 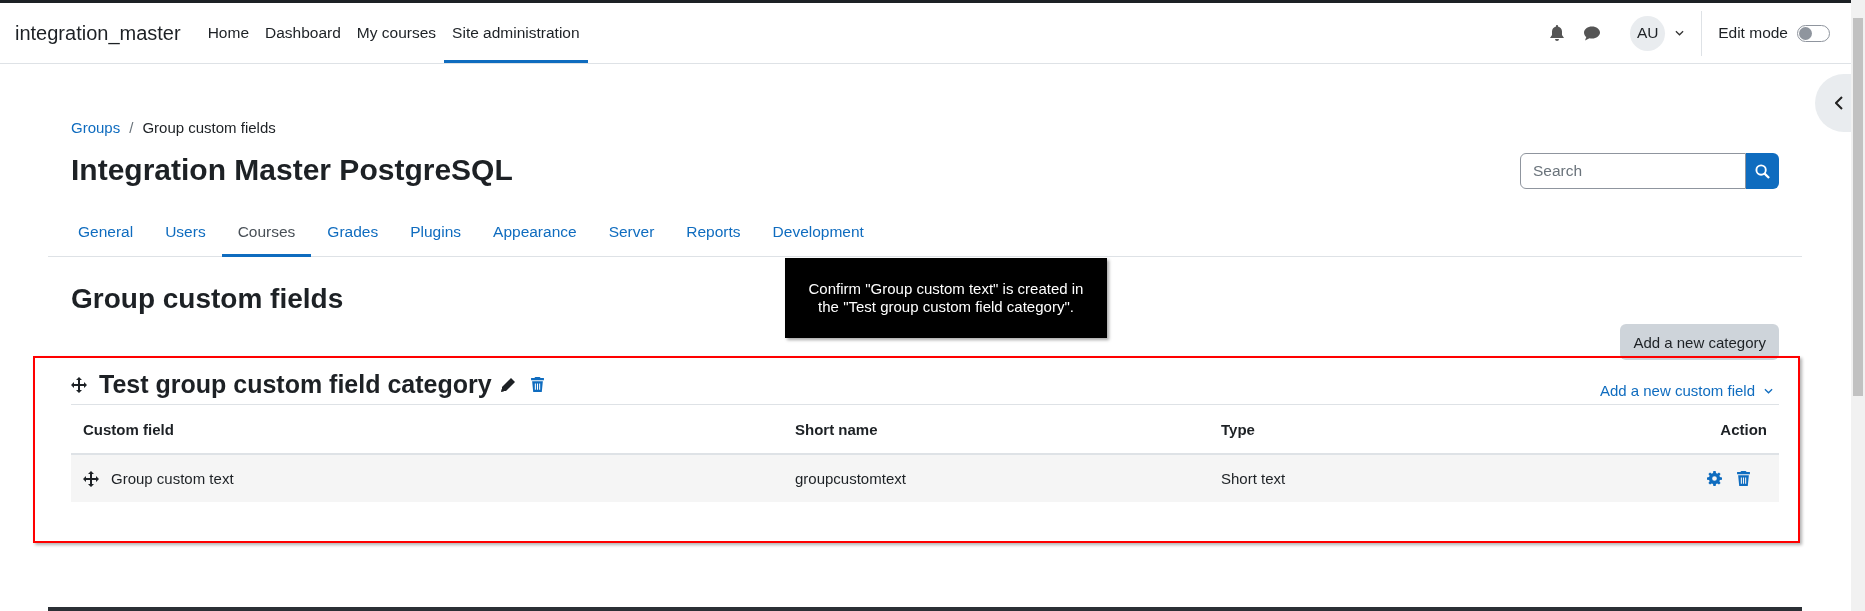 I want to click on add-custom-field-link: Add a new custom field, so click(x=1689, y=390).